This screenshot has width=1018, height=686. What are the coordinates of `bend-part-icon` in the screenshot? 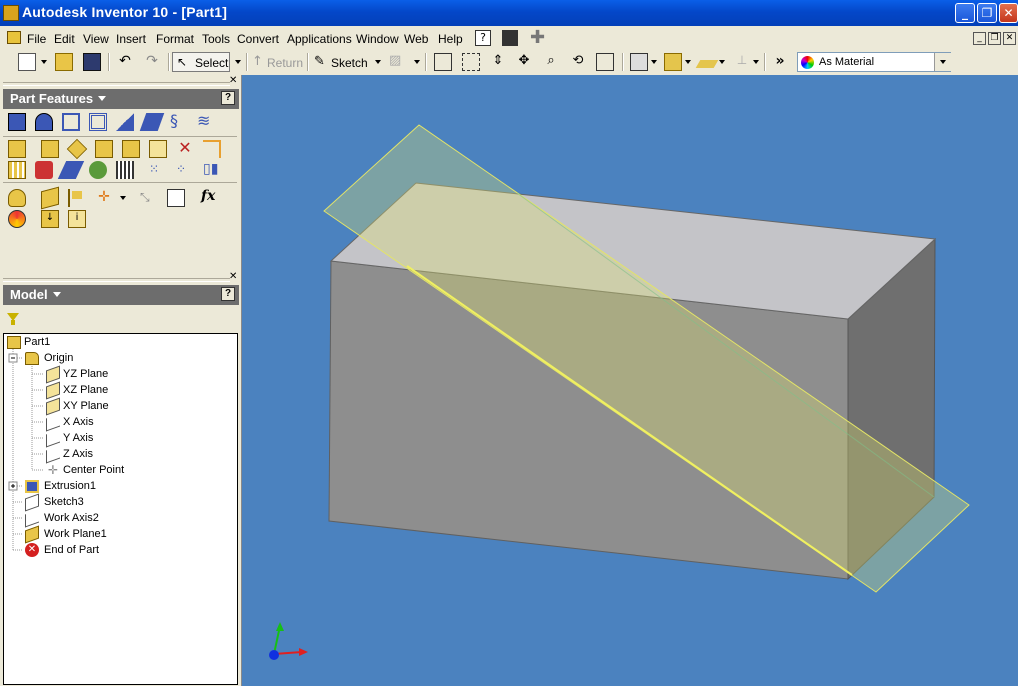 It's located at (212, 149).